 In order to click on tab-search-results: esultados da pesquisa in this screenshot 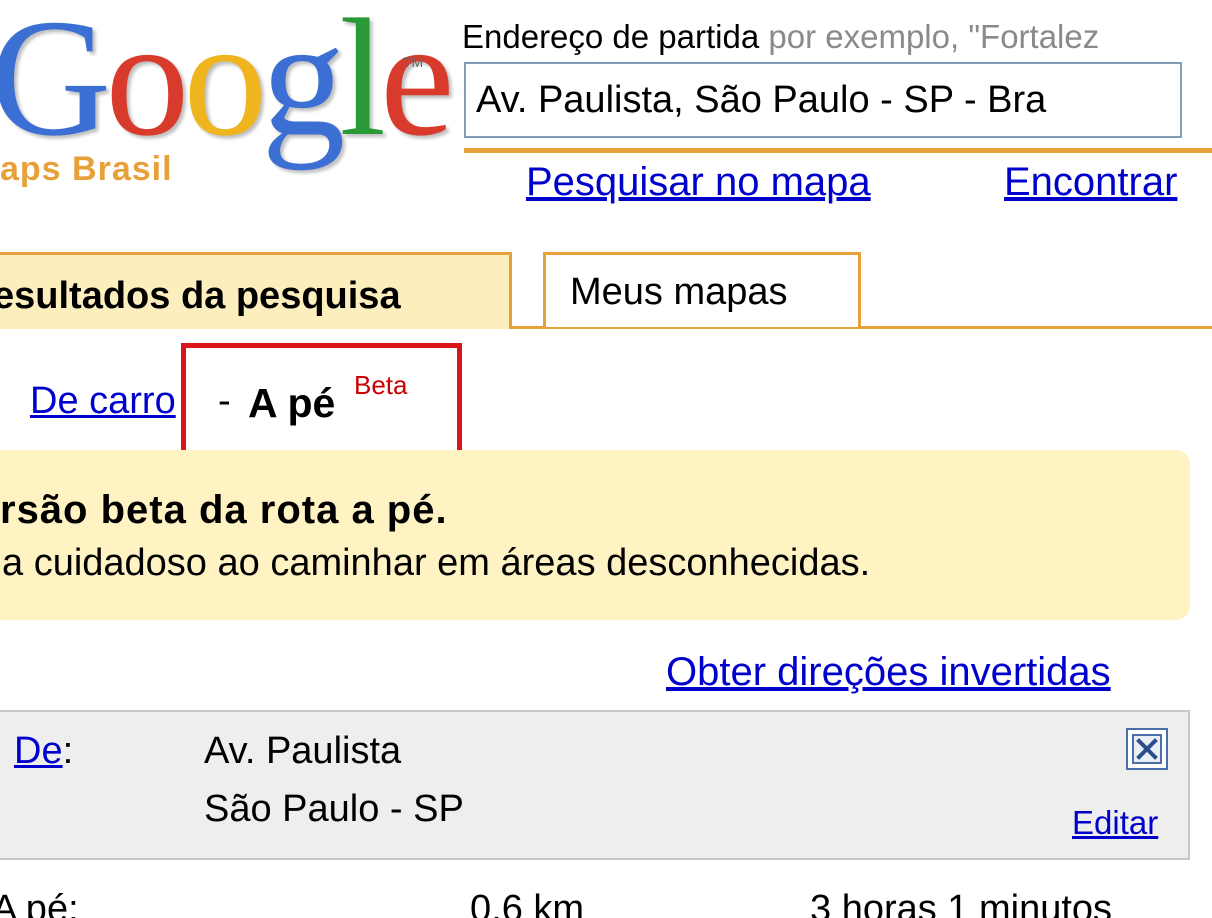, I will do `click(256, 290)`.